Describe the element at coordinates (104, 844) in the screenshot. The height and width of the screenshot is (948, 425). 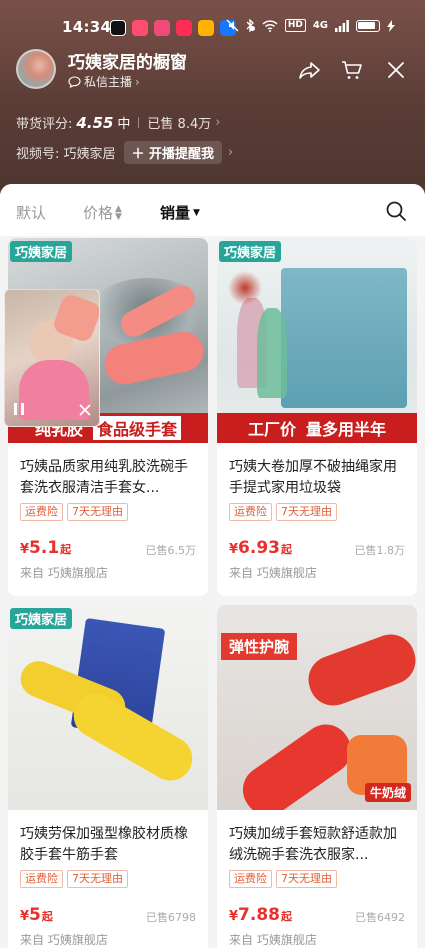
I see `product-title: 巧姨劳保加强型橡胶材质橡胶手套牛筋手套` at that location.